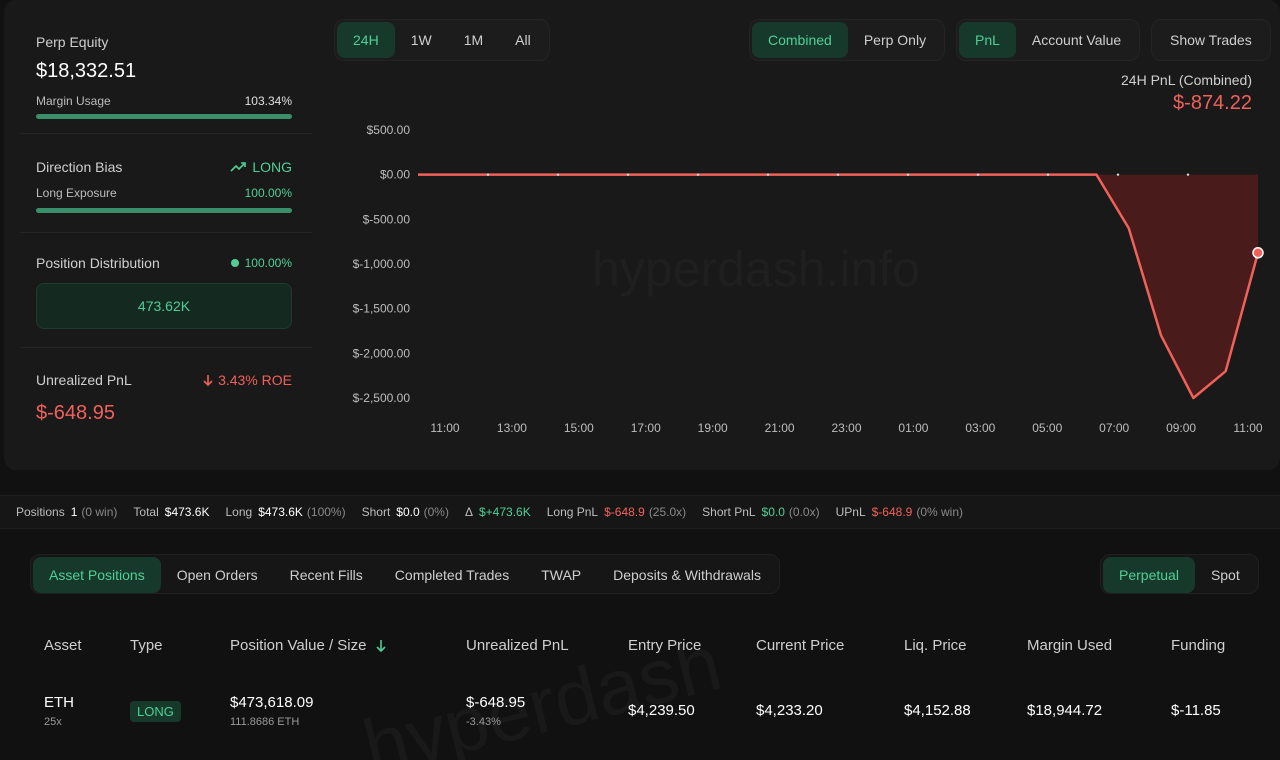 This screenshot has width=1280, height=760. What do you see at coordinates (268, 101) in the screenshot?
I see `margin-usage-value: 103.34%` at bounding box center [268, 101].